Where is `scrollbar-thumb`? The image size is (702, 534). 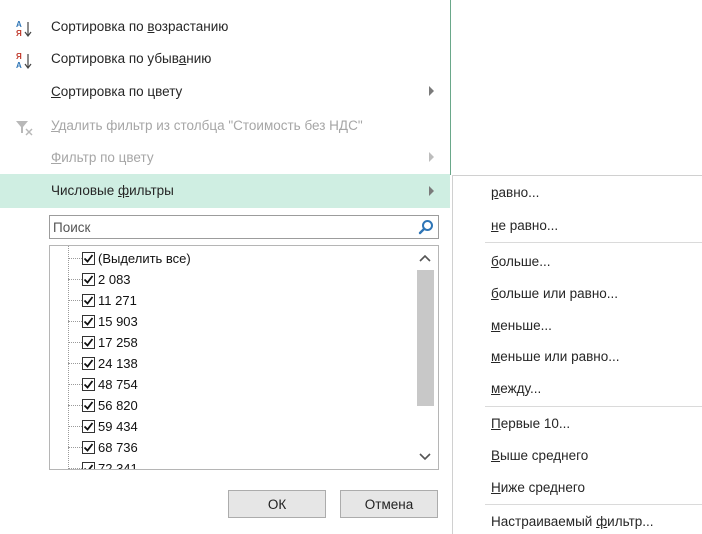 scrollbar-thumb is located at coordinates (425, 338).